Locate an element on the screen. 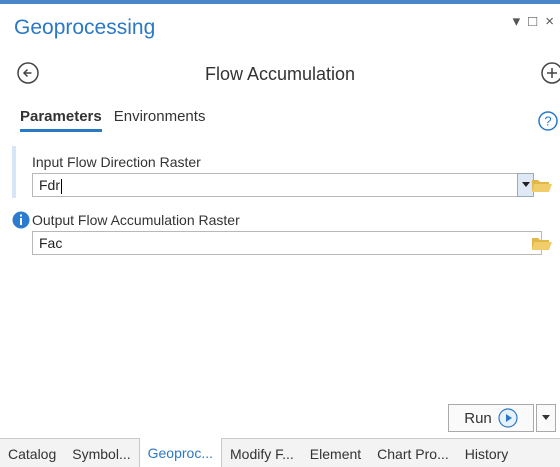 The image size is (560, 467). tab-environments: Environments is located at coordinates (160, 120).